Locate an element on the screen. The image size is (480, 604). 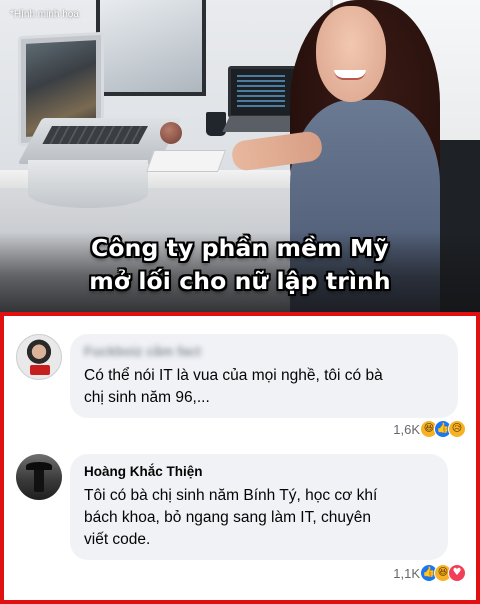
reaction-count: 1,6K is located at coordinates (406, 429).